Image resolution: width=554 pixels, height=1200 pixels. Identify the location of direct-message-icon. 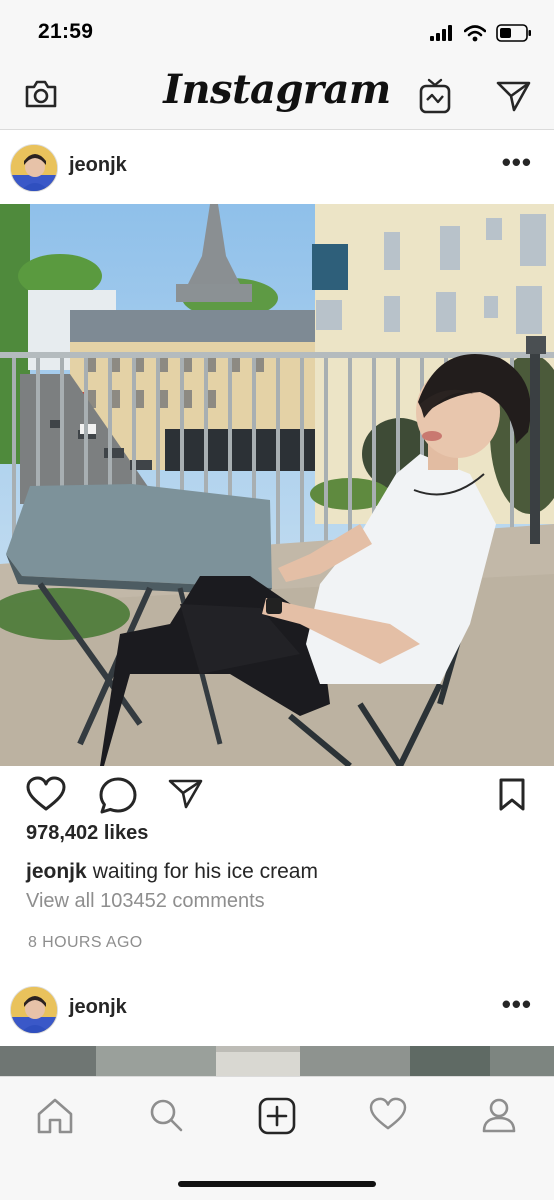
(514, 96).